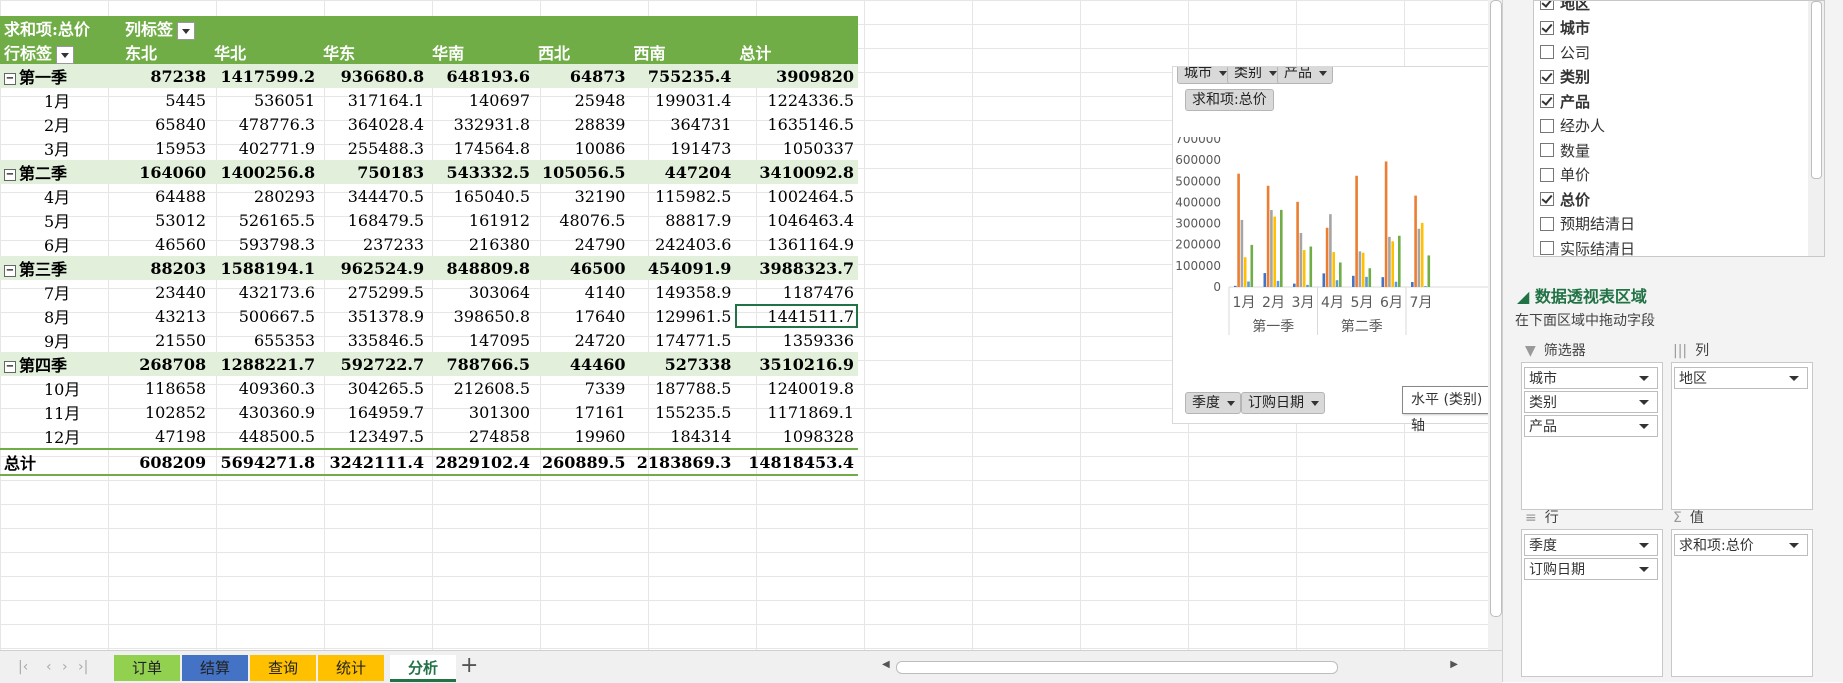 The image size is (1843, 683). What do you see at coordinates (1591, 545) in the screenshot?
I see `area-field-chip: 季度` at bounding box center [1591, 545].